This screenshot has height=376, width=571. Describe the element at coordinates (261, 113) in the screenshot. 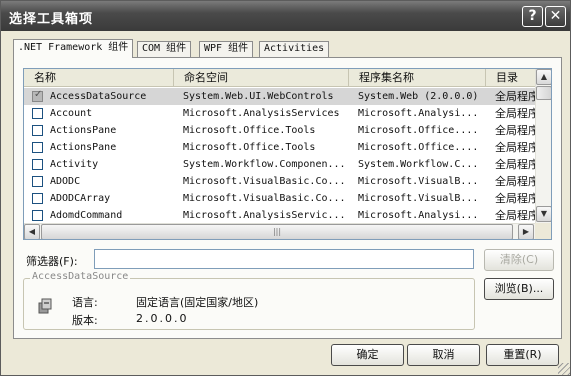

I see `cell-namespace: Microsoft.AnalysisServices` at that location.